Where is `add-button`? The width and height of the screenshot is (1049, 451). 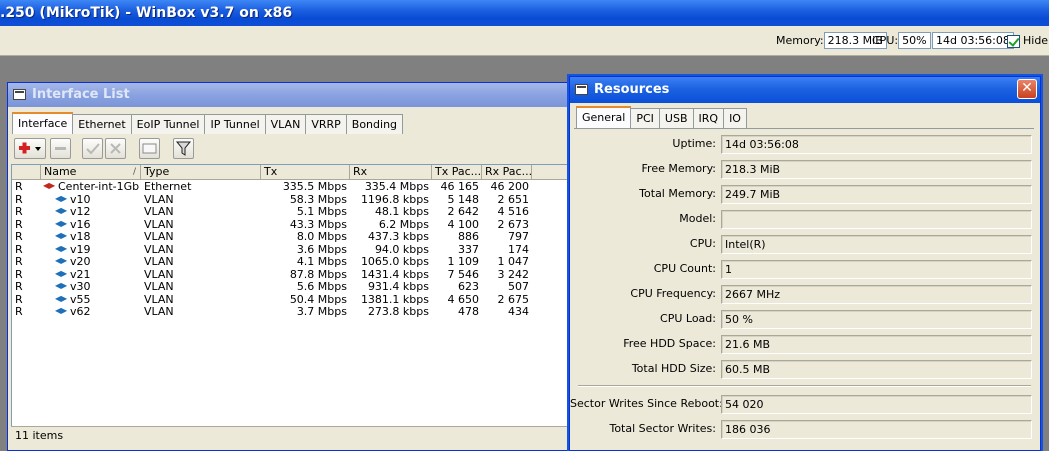
add-button is located at coordinates (30, 148).